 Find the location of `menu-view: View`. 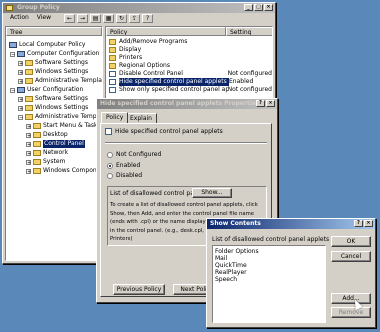

menu-view: View is located at coordinates (44, 18).